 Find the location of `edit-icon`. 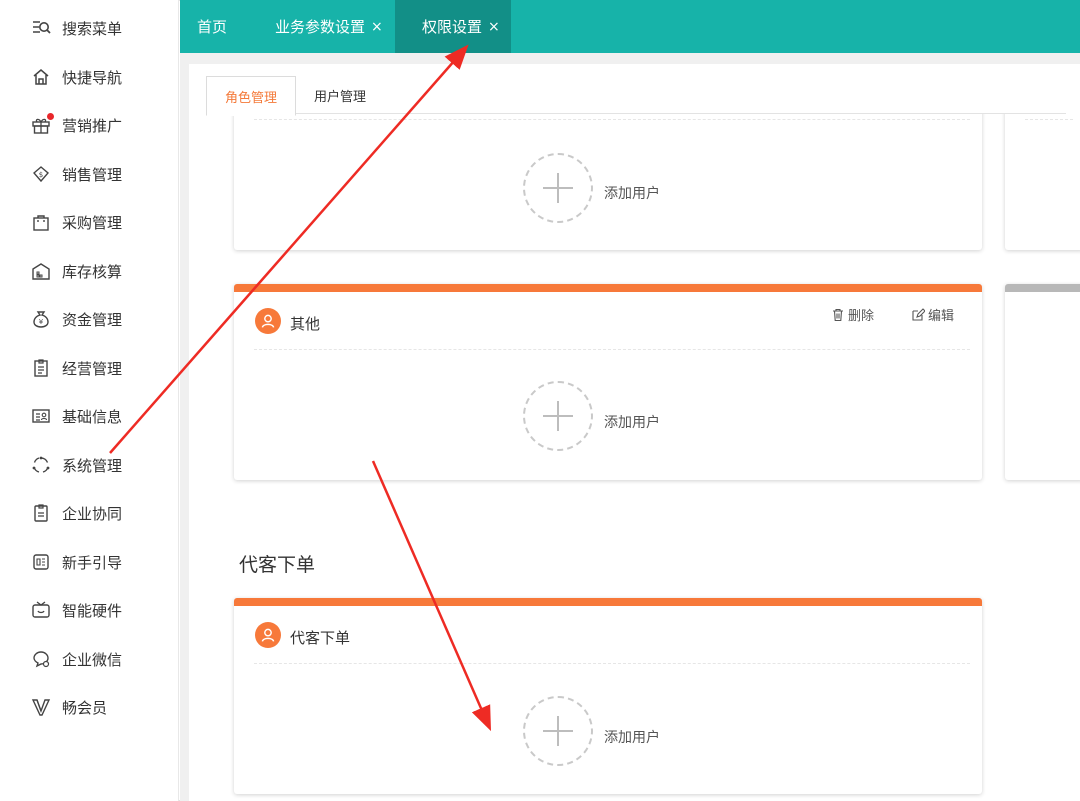

edit-icon is located at coordinates (918, 314).